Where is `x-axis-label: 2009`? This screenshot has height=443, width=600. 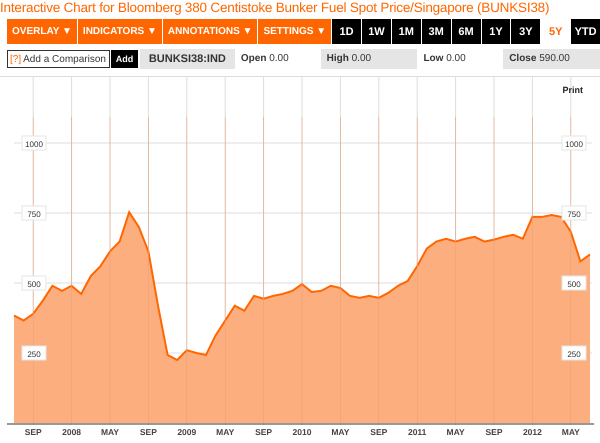 x-axis-label: 2009 is located at coordinates (186, 432).